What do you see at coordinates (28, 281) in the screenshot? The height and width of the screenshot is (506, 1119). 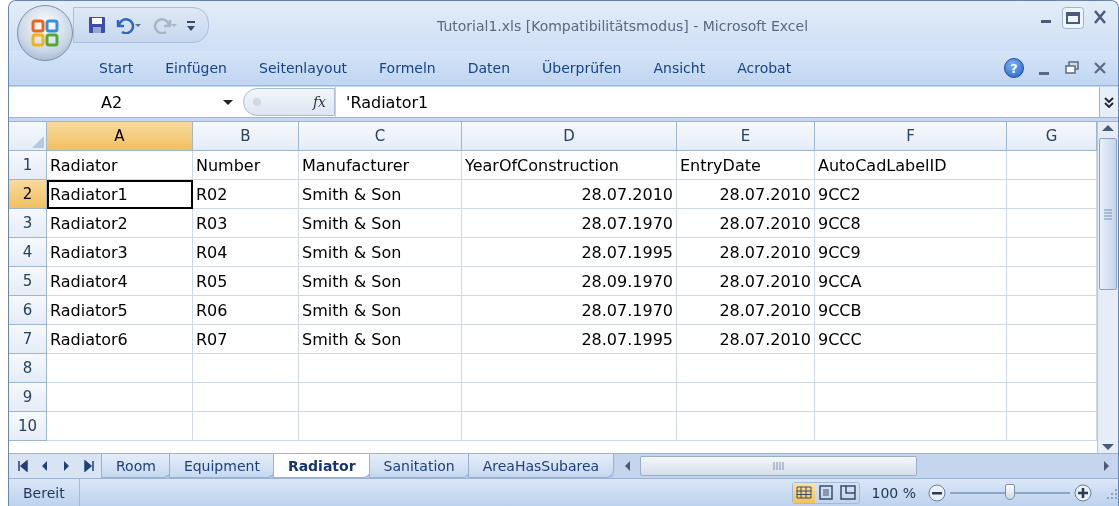 I see `row-header: 5` at bounding box center [28, 281].